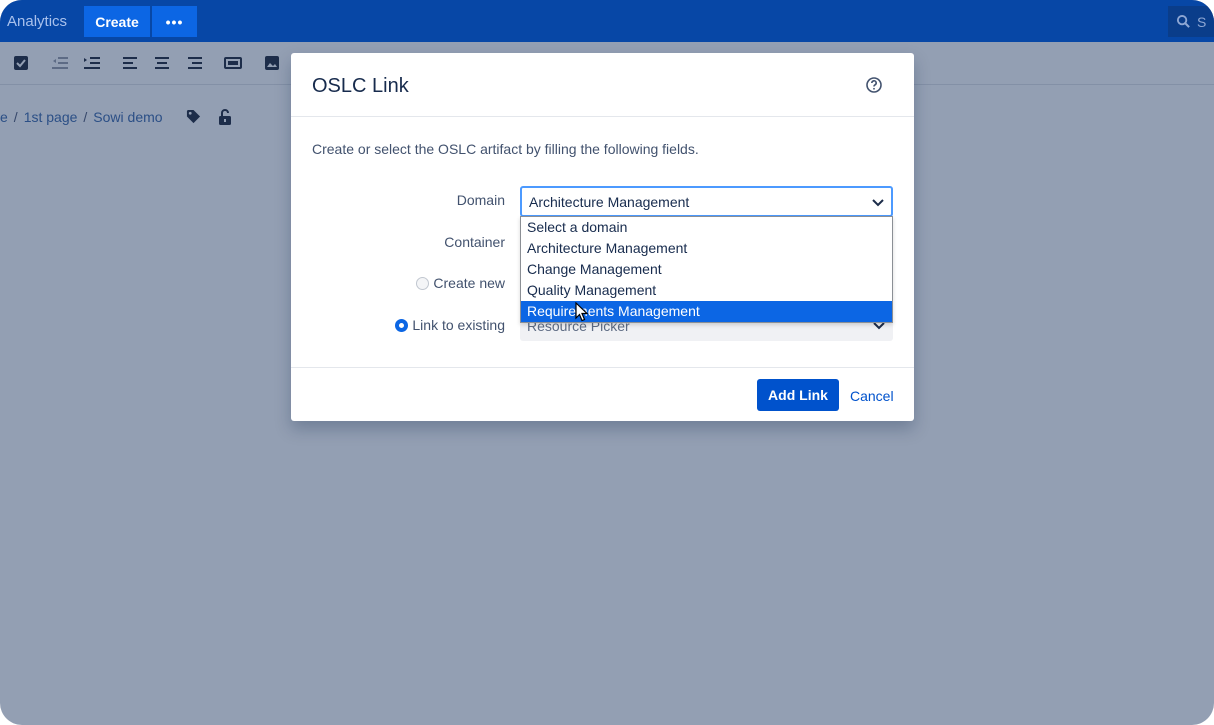 The width and height of the screenshot is (1214, 725). I want to click on search-icon, so click(1183, 21).